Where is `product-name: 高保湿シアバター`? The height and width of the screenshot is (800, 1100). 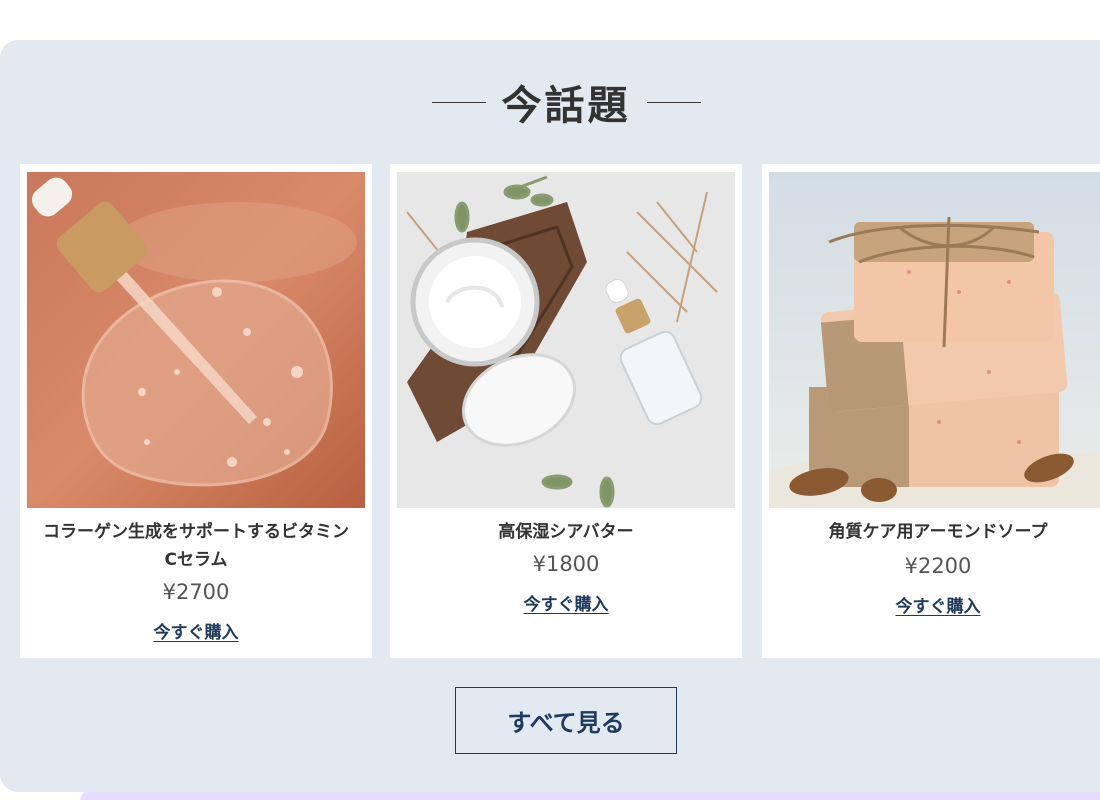 product-name: 高保湿シアバター is located at coordinates (566, 532).